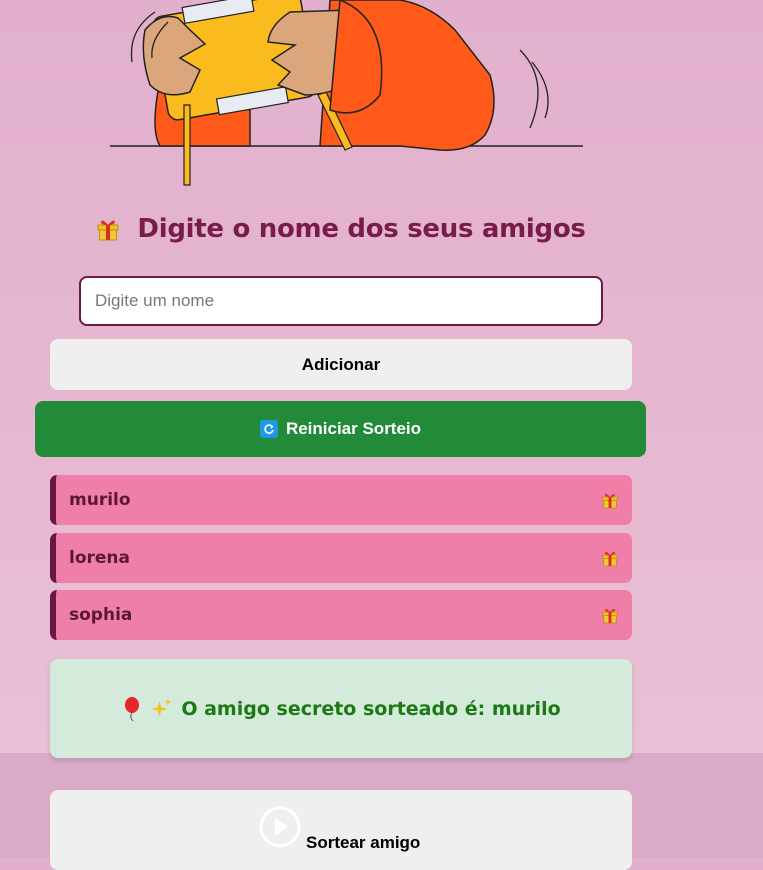 The height and width of the screenshot is (870, 763). I want to click on draw-result: O amigo secreto sorteado é: murilo, so click(341, 708).